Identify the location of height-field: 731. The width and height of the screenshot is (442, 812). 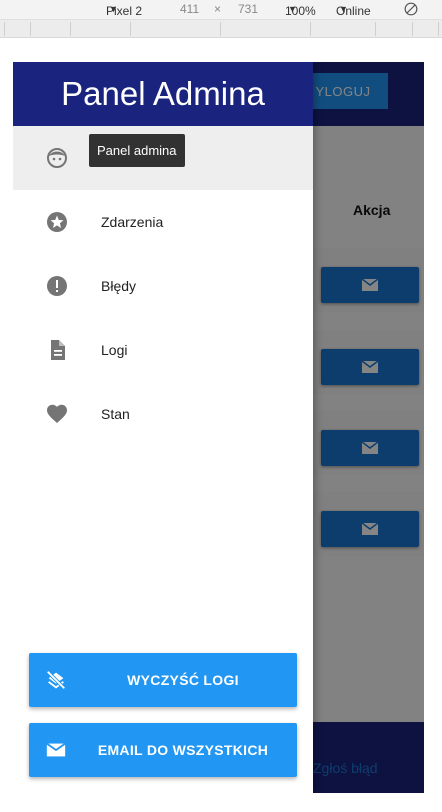
(248, 9).